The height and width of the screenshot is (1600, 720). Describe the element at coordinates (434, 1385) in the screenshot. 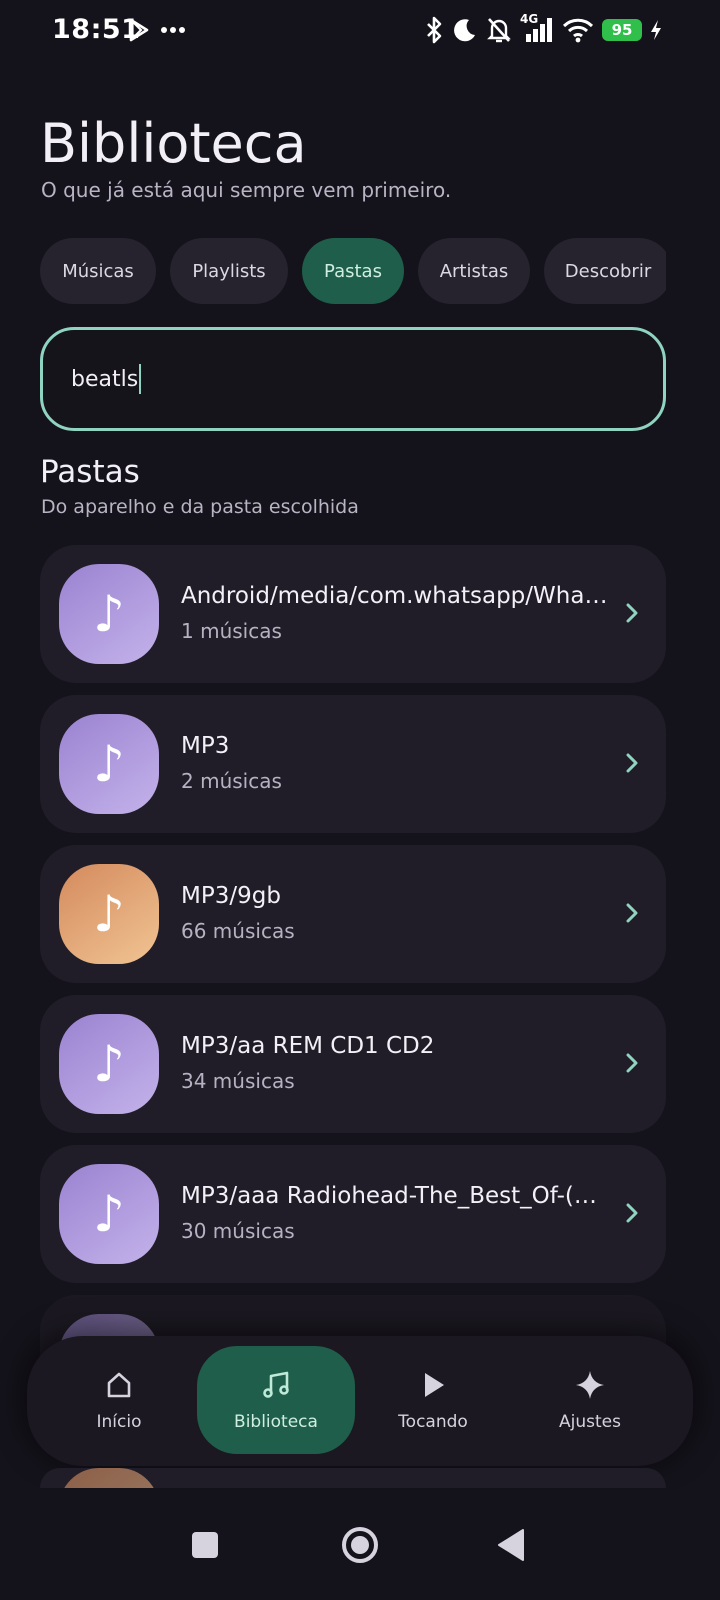

I see `play-icon` at that location.